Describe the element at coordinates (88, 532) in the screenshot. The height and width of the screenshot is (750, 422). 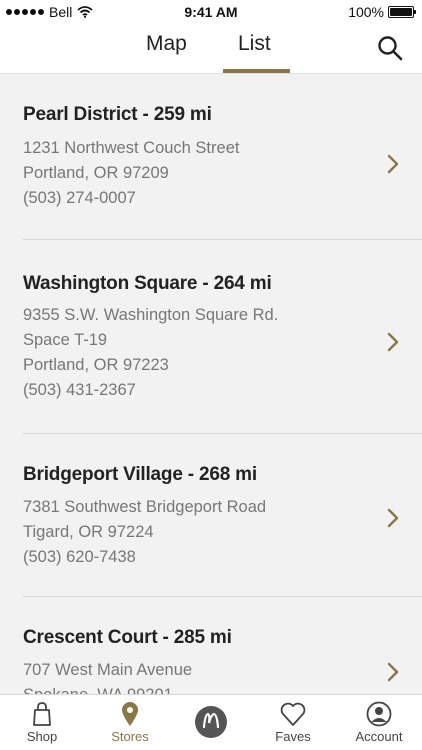
I see `store-address-line: Tigard, OR 97224` at that location.